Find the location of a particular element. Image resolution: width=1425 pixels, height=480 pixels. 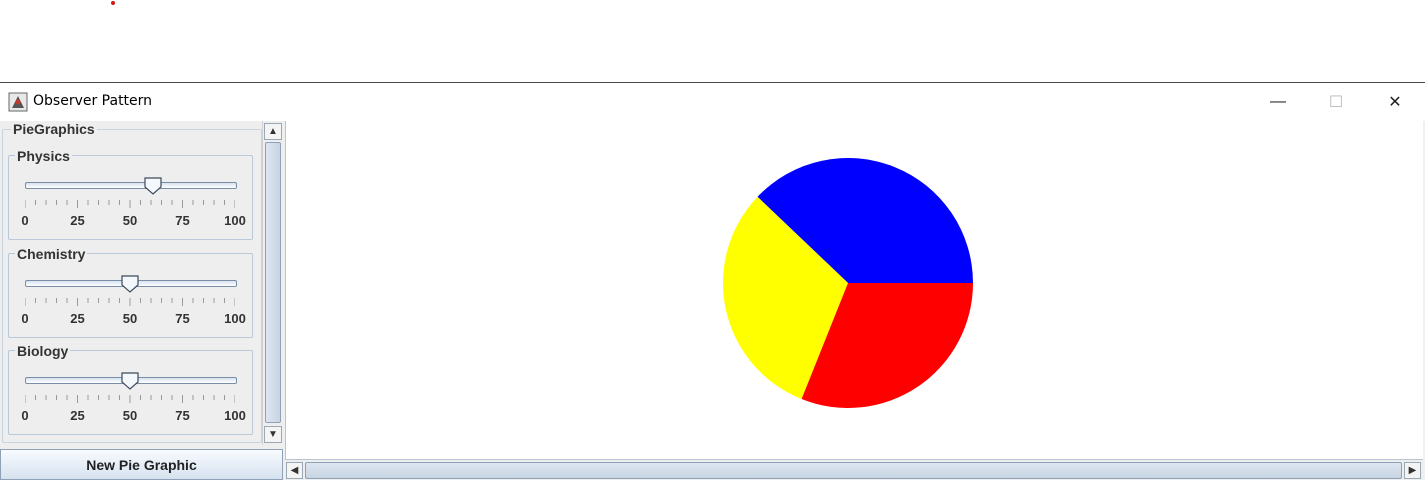

stray-dot is located at coordinates (113, 3).